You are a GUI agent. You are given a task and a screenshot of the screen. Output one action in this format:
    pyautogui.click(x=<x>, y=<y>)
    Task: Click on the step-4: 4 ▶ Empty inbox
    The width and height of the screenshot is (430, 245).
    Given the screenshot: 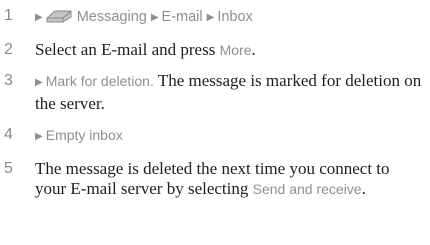 What is the action you would take?
    pyautogui.click(x=214, y=136)
    